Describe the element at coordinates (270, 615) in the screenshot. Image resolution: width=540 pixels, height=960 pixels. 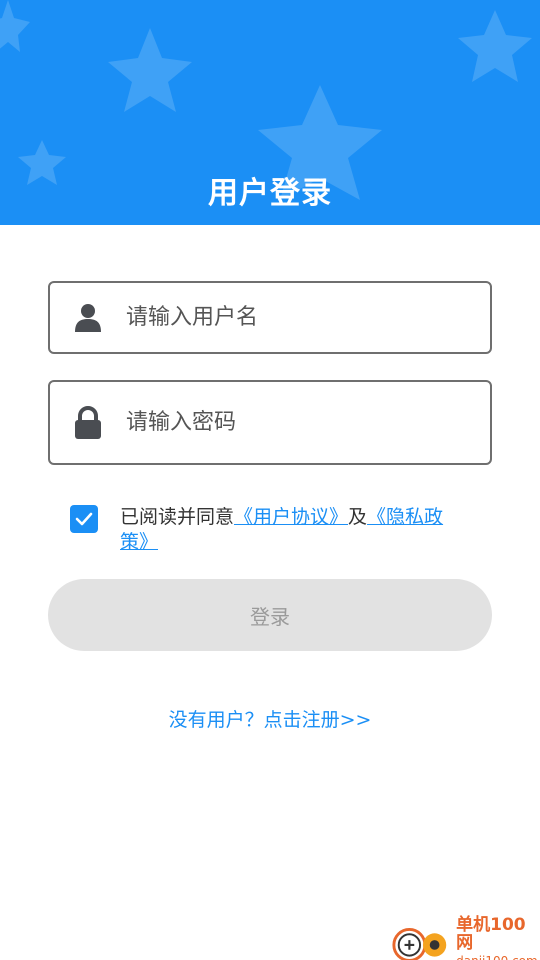
I see `login-button: 登录` at that location.